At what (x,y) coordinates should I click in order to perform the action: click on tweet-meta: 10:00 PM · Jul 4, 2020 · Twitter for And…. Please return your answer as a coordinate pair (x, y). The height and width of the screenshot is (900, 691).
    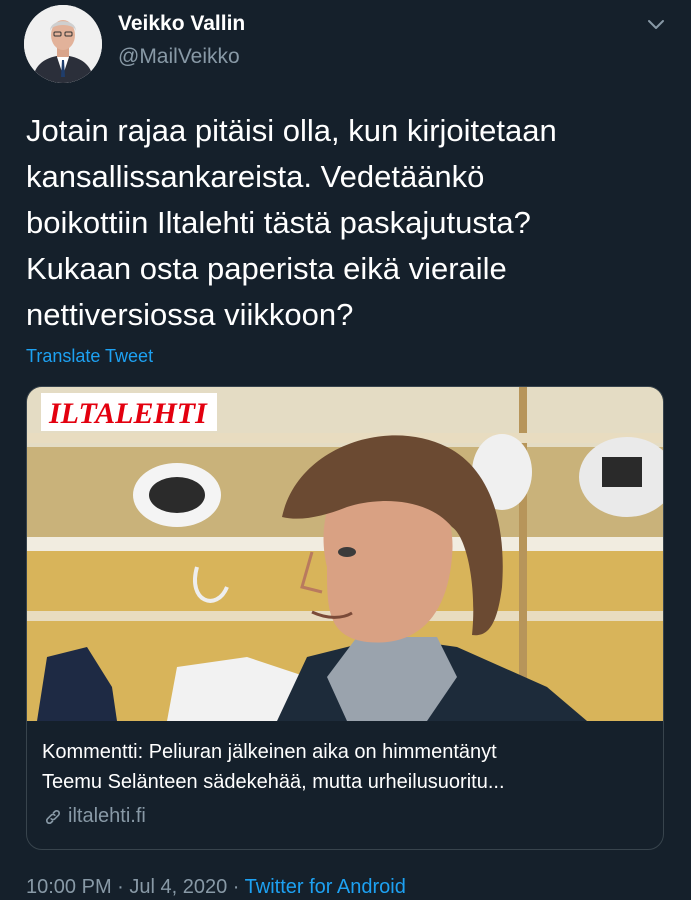
    Looking at the image, I should click on (216, 887).